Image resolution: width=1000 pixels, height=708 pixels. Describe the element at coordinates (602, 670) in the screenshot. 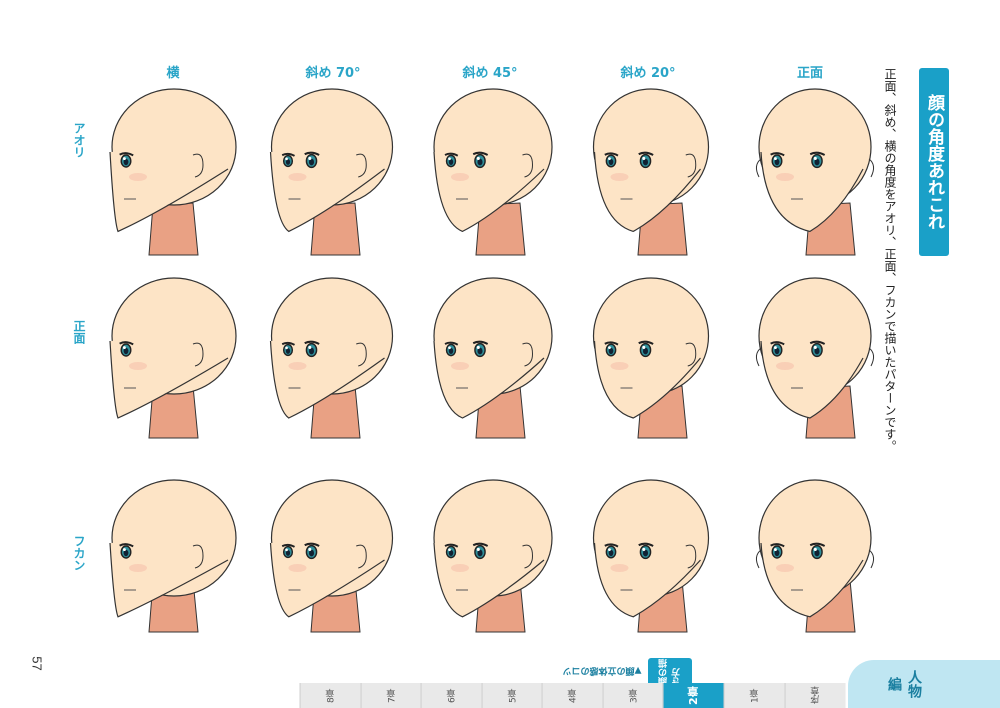

I see `section-note: ▼顔の立体感のコツ` at that location.